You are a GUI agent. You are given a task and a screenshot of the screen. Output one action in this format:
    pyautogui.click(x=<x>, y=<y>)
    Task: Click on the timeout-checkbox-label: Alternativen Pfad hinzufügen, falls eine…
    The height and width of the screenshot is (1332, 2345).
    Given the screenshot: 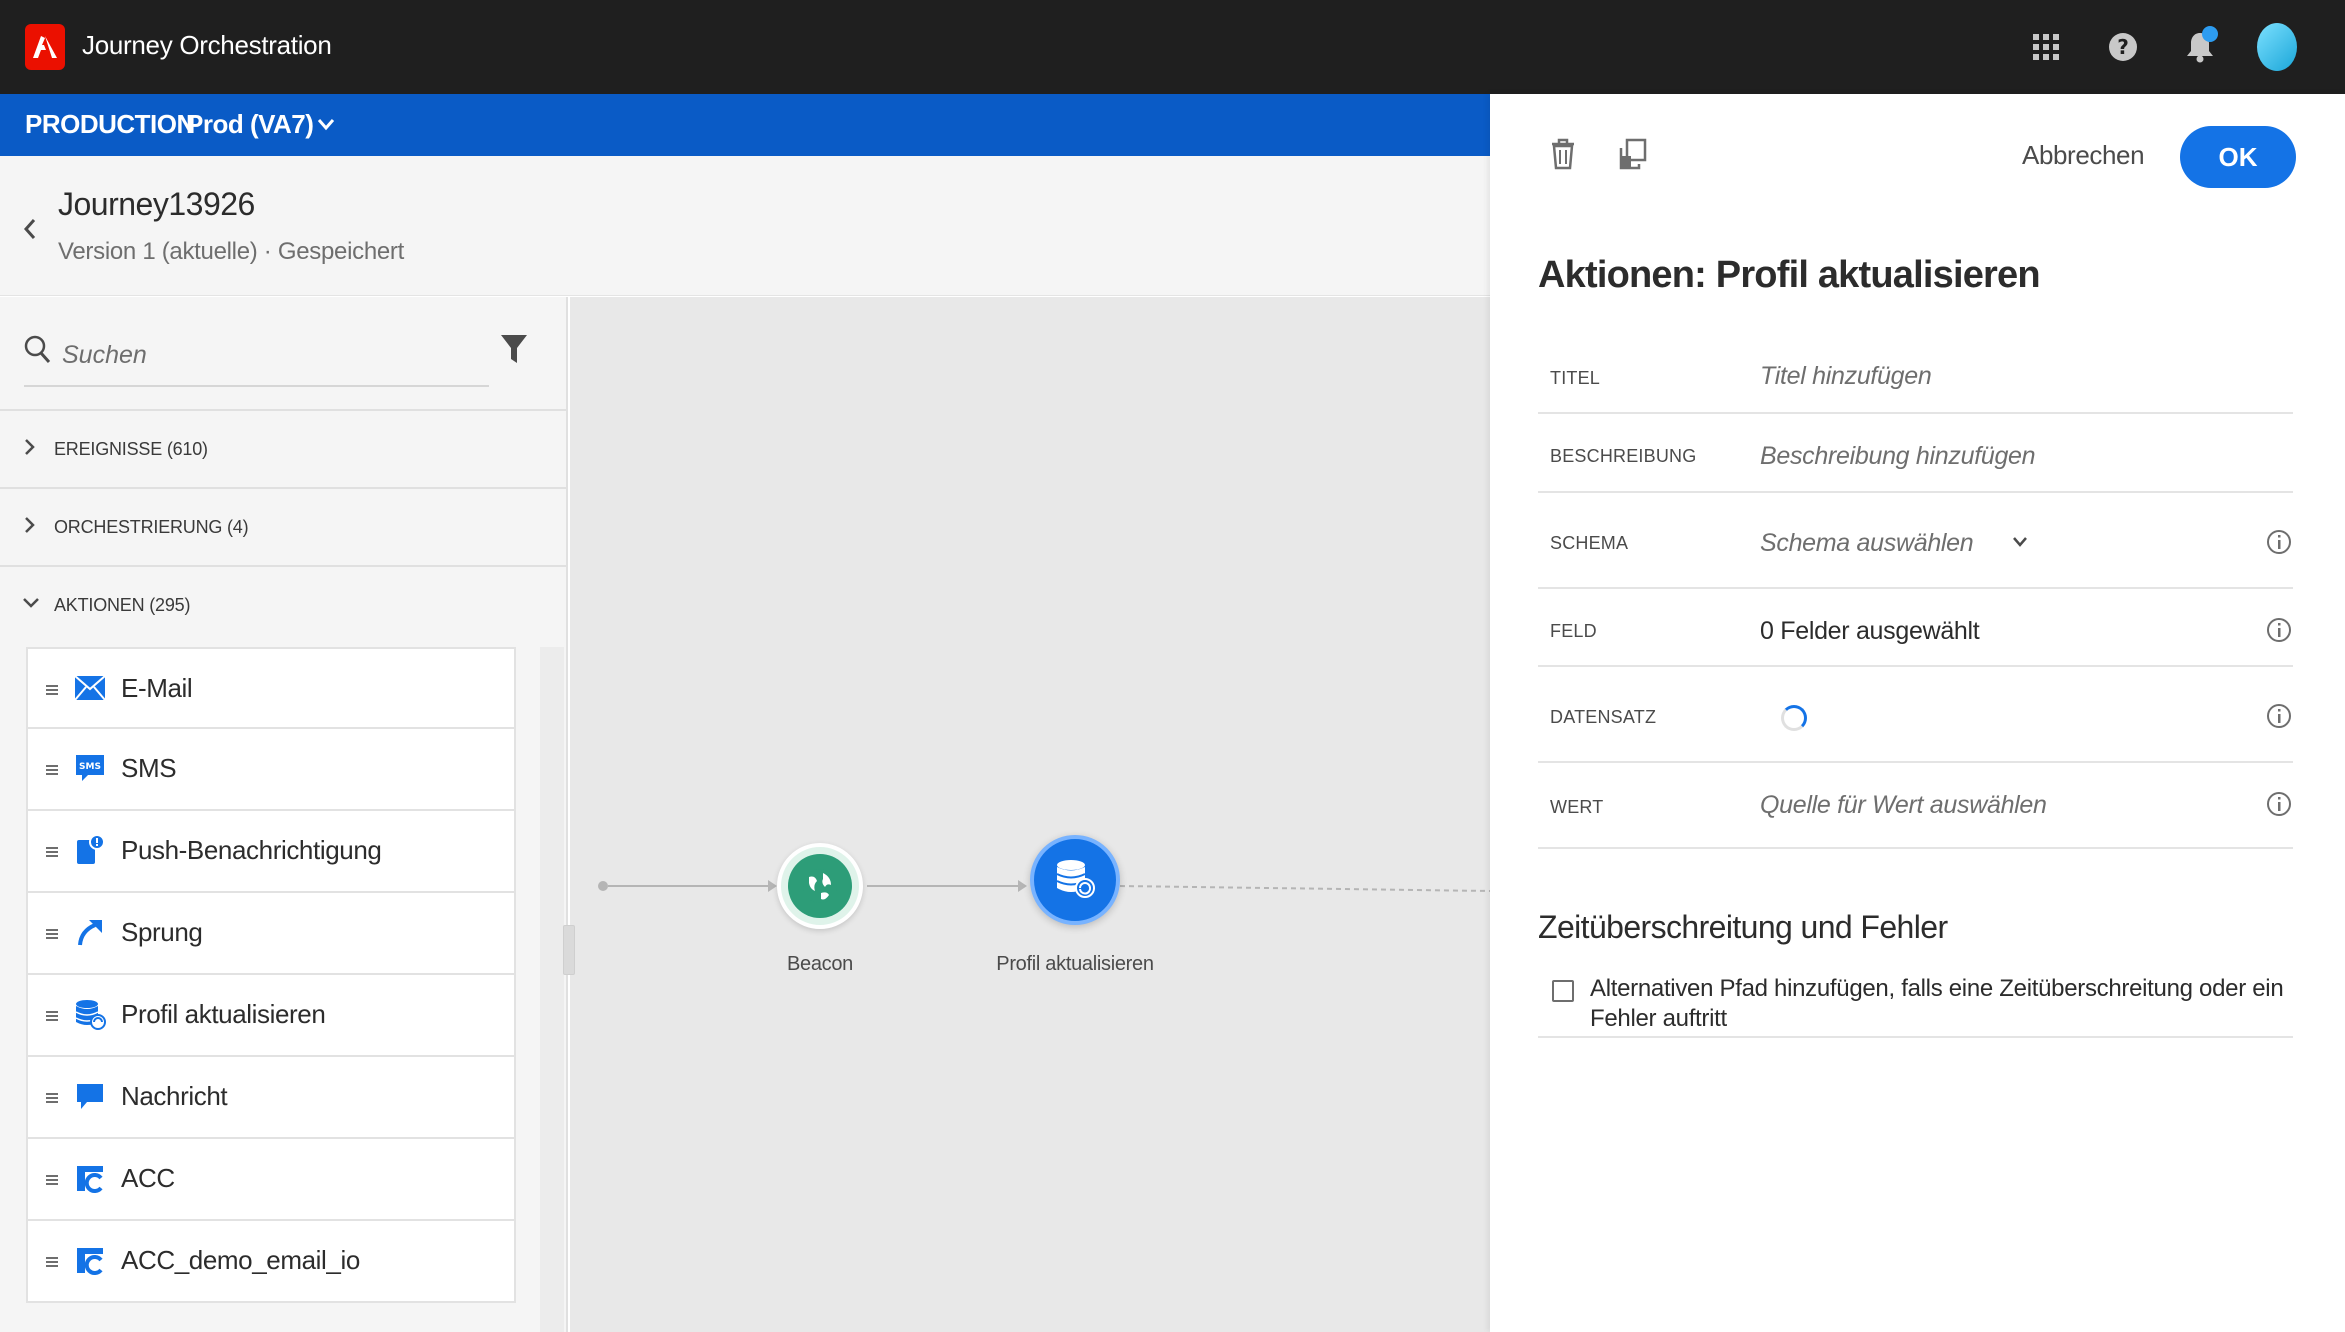 What is the action you would take?
    pyautogui.click(x=1940, y=1004)
    